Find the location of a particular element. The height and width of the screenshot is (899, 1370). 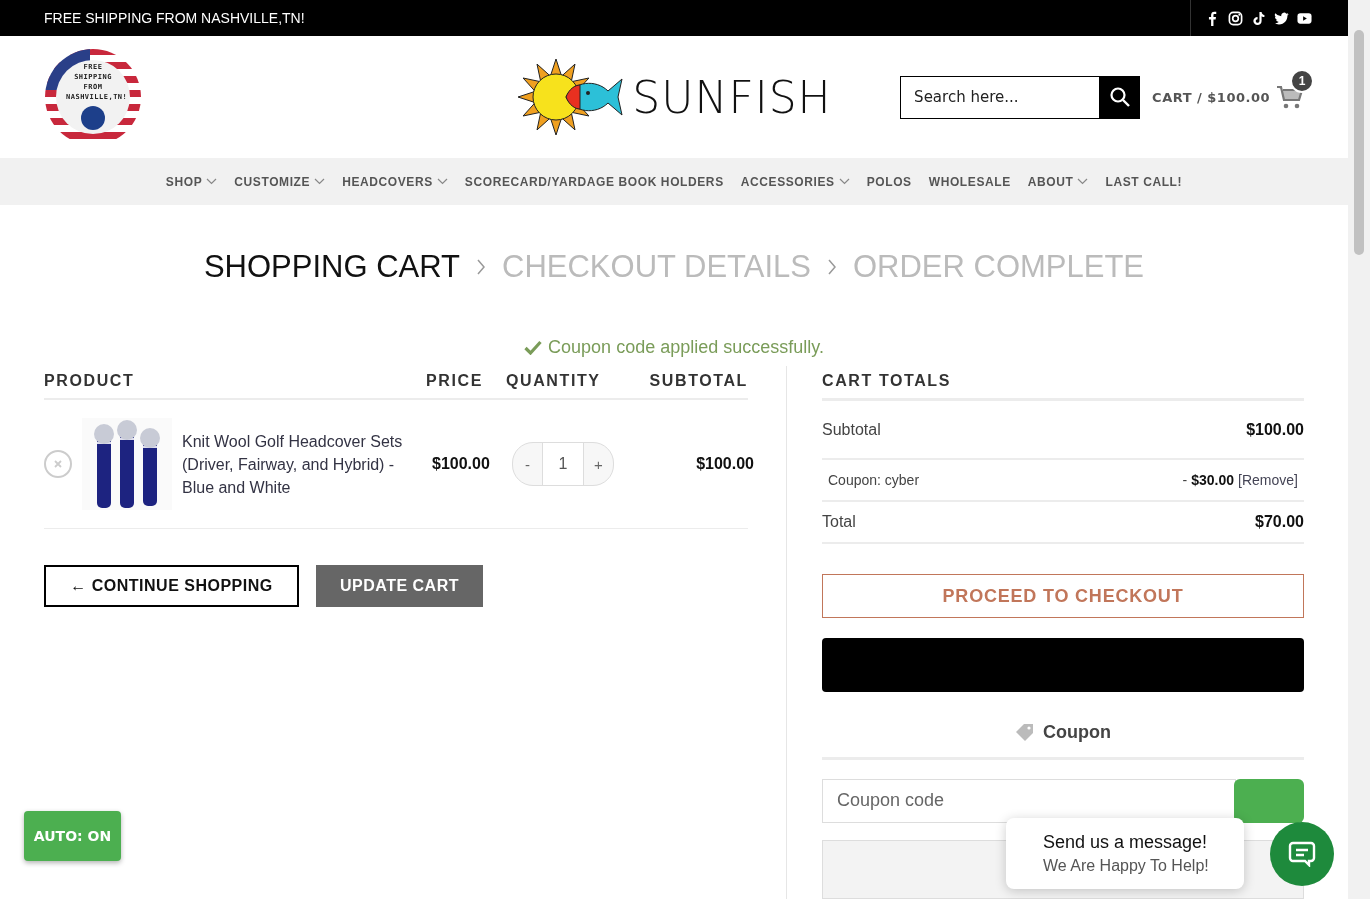

chat-popup: Send us a message! We Are Happy To Help! is located at coordinates (1125, 853).